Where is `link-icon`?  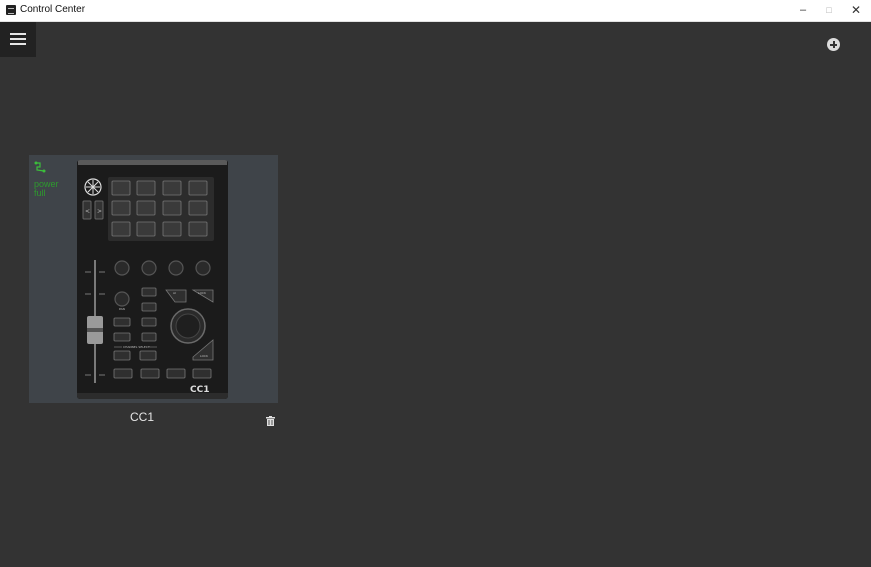
link-icon is located at coordinates (40, 167).